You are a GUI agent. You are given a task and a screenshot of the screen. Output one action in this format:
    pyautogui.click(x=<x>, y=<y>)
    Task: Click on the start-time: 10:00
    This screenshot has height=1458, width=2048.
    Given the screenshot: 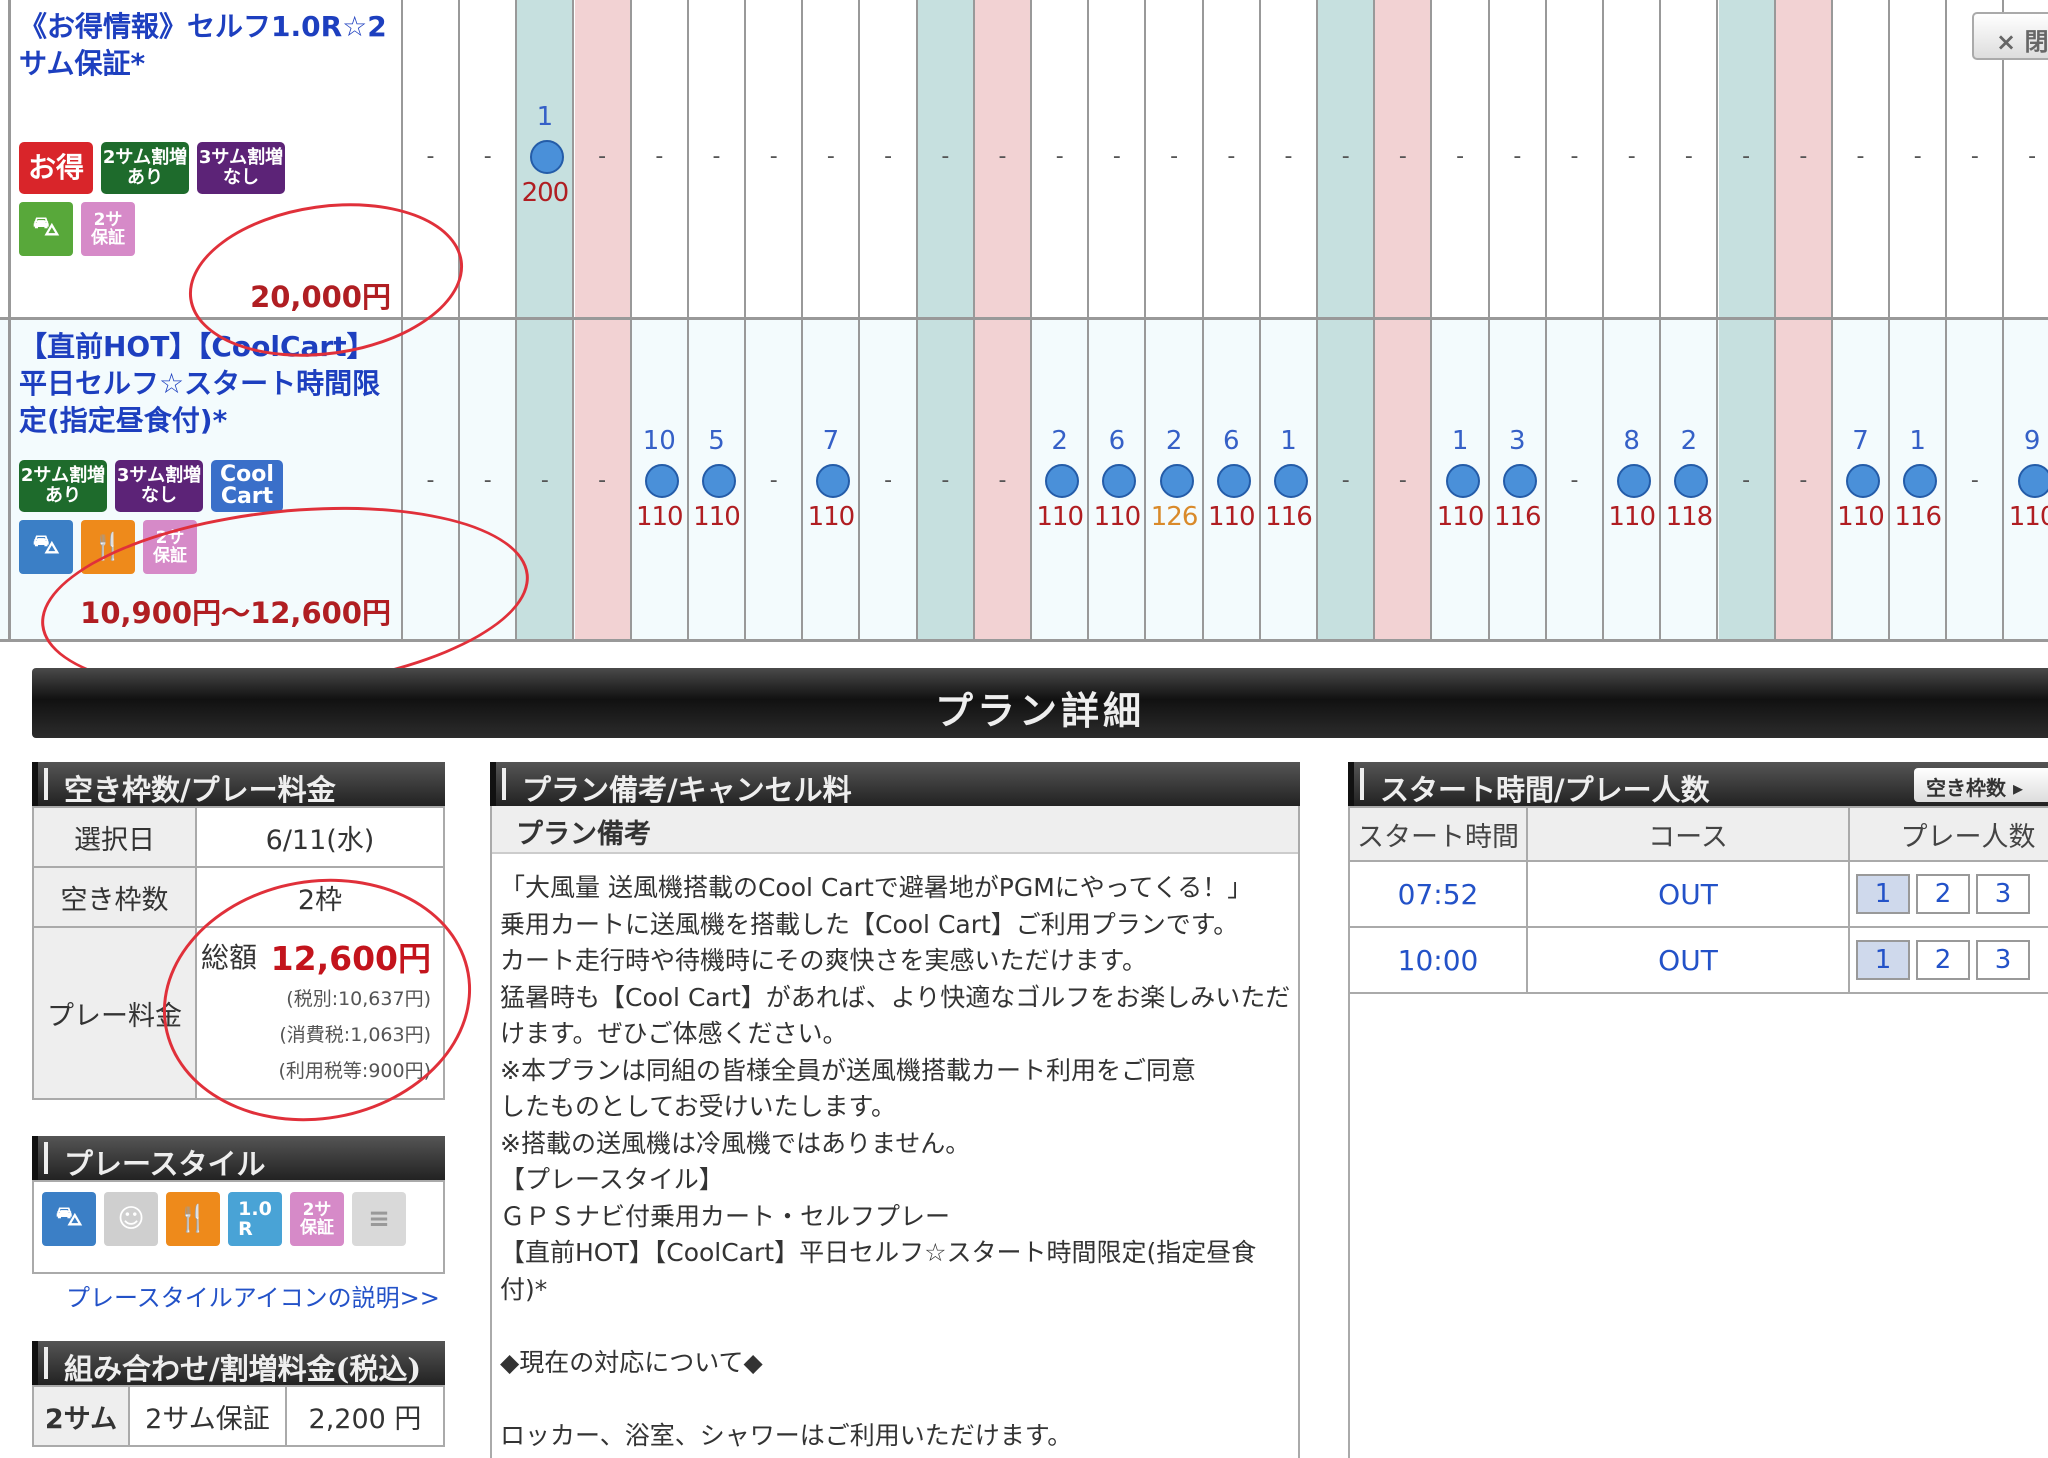 What is the action you would take?
    pyautogui.click(x=1438, y=960)
    